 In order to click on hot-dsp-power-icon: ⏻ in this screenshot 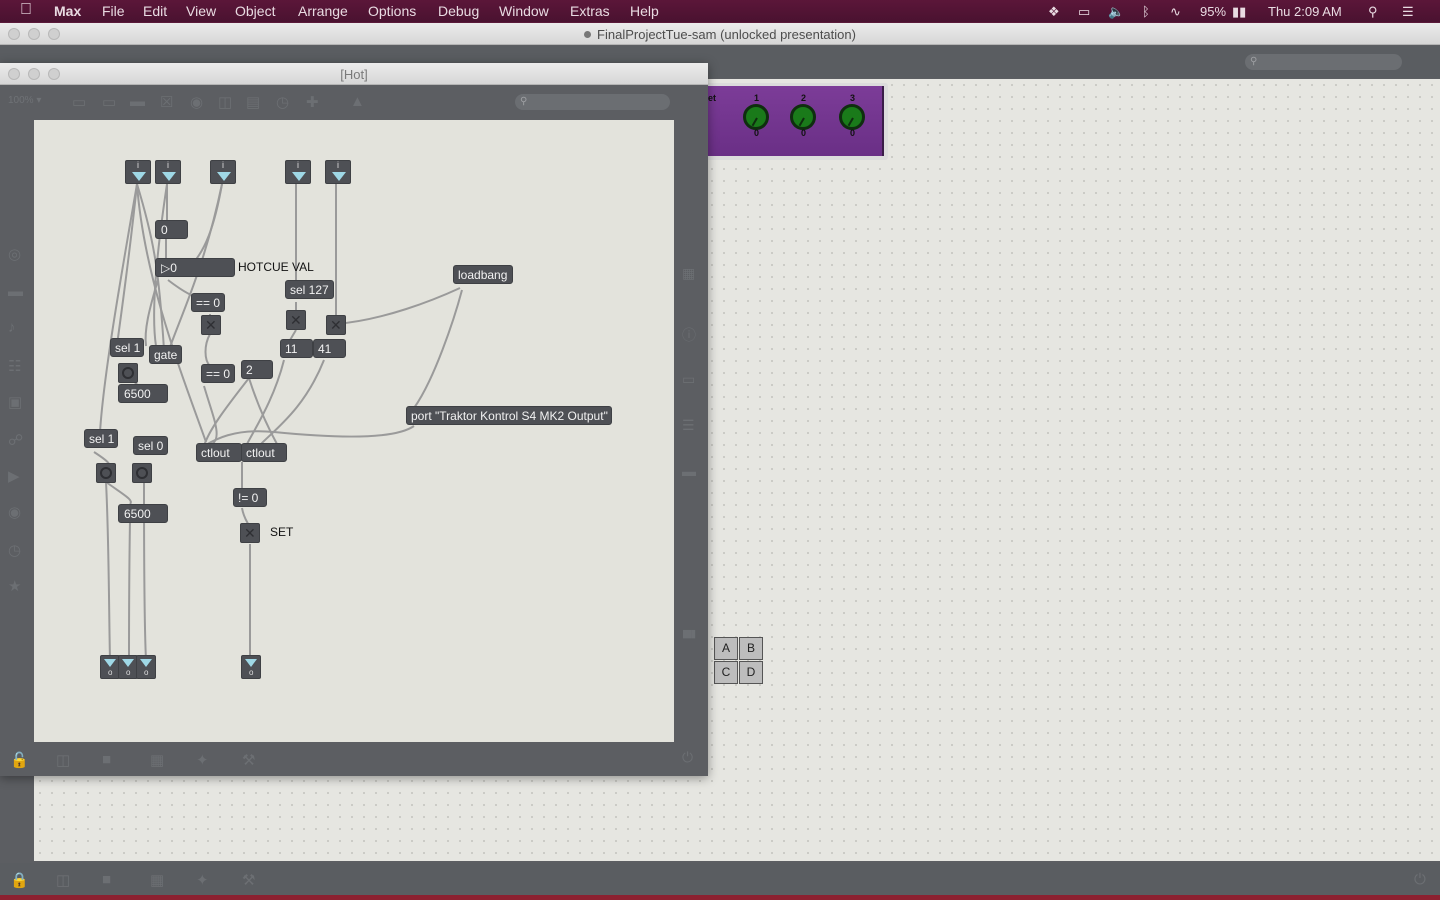, I will do `click(687, 757)`.